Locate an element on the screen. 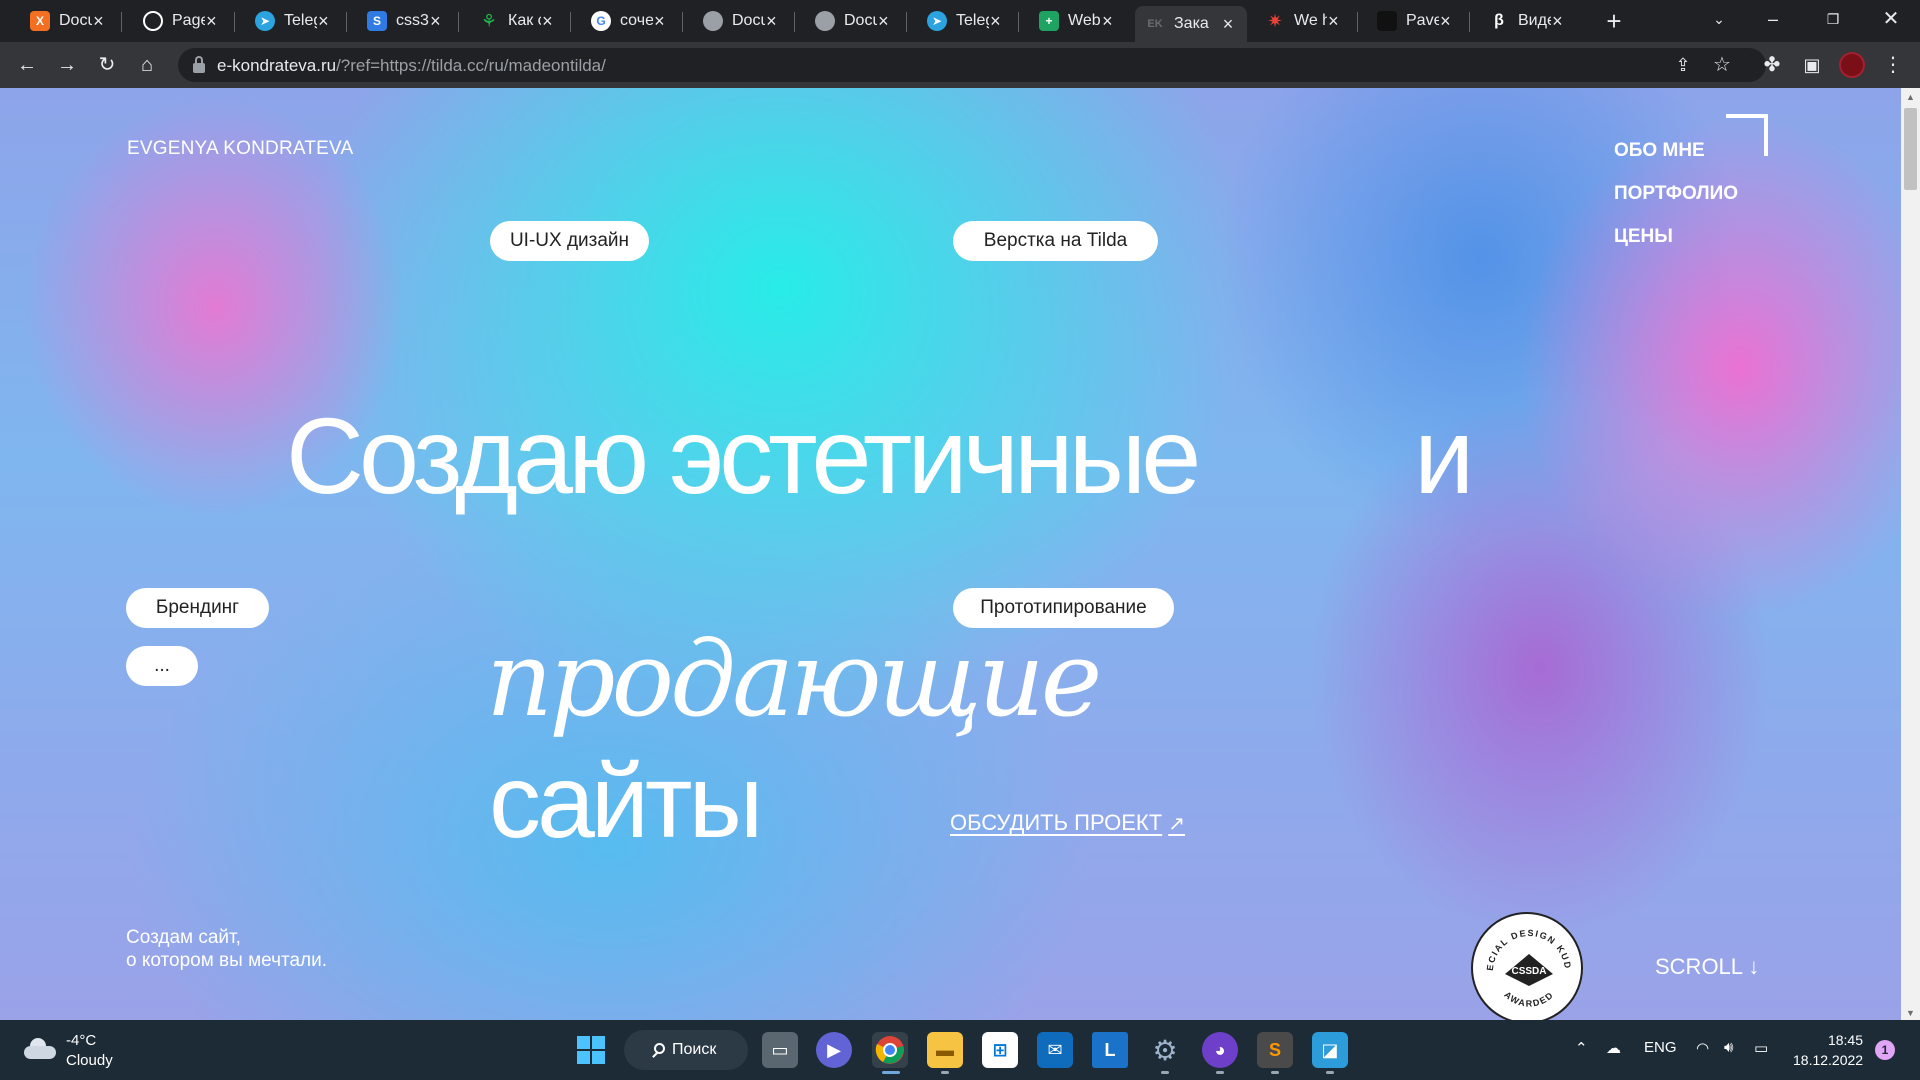 This screenshot has height=1080, width=1920. chat-icon: ▶ is located at coordinates (834, 1050).